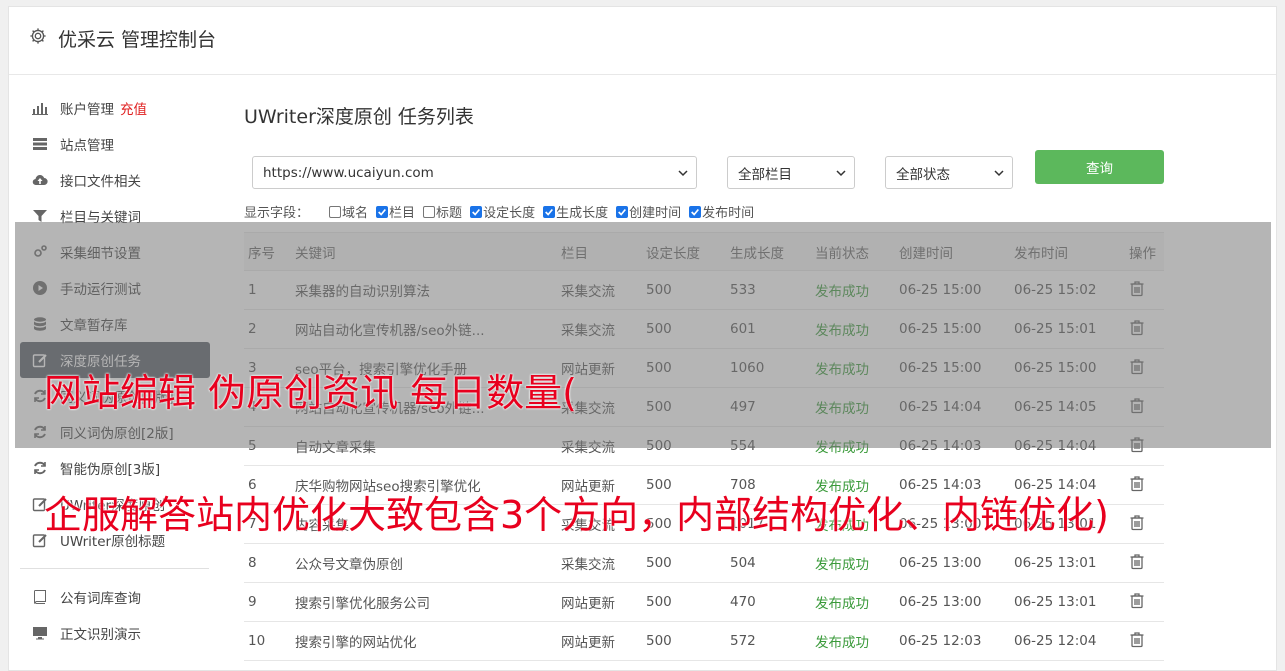  I want to click on query-button: 查询, so click(1099, 167).